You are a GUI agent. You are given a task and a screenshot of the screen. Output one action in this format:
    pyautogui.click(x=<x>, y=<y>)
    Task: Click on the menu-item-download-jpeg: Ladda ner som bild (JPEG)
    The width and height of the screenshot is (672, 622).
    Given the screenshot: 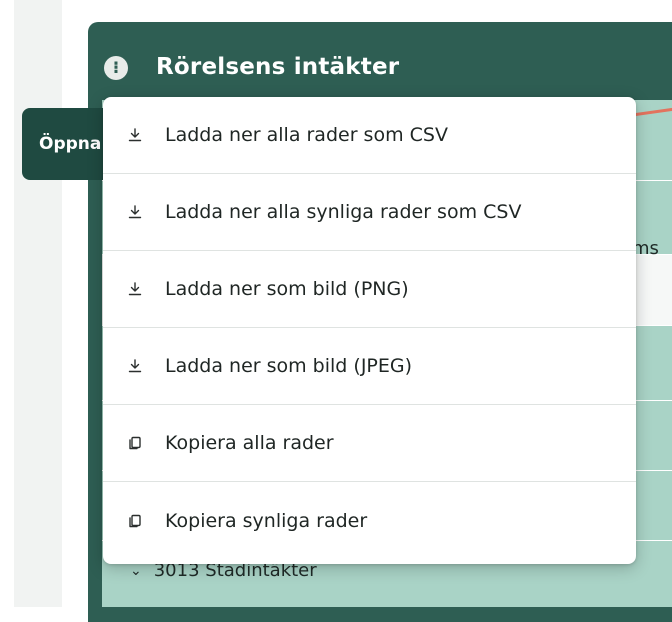 What is the action you would take?
    pyautogui.click(x=369, y=366)
    